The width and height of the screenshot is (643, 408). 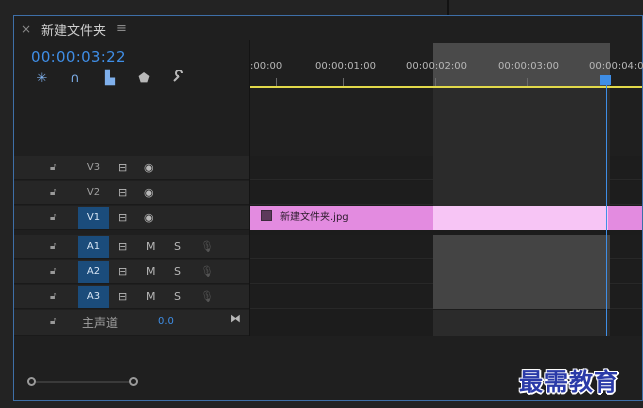 I want to click on ruler-label: 00:00:02:00, so click(x=437, y=66).